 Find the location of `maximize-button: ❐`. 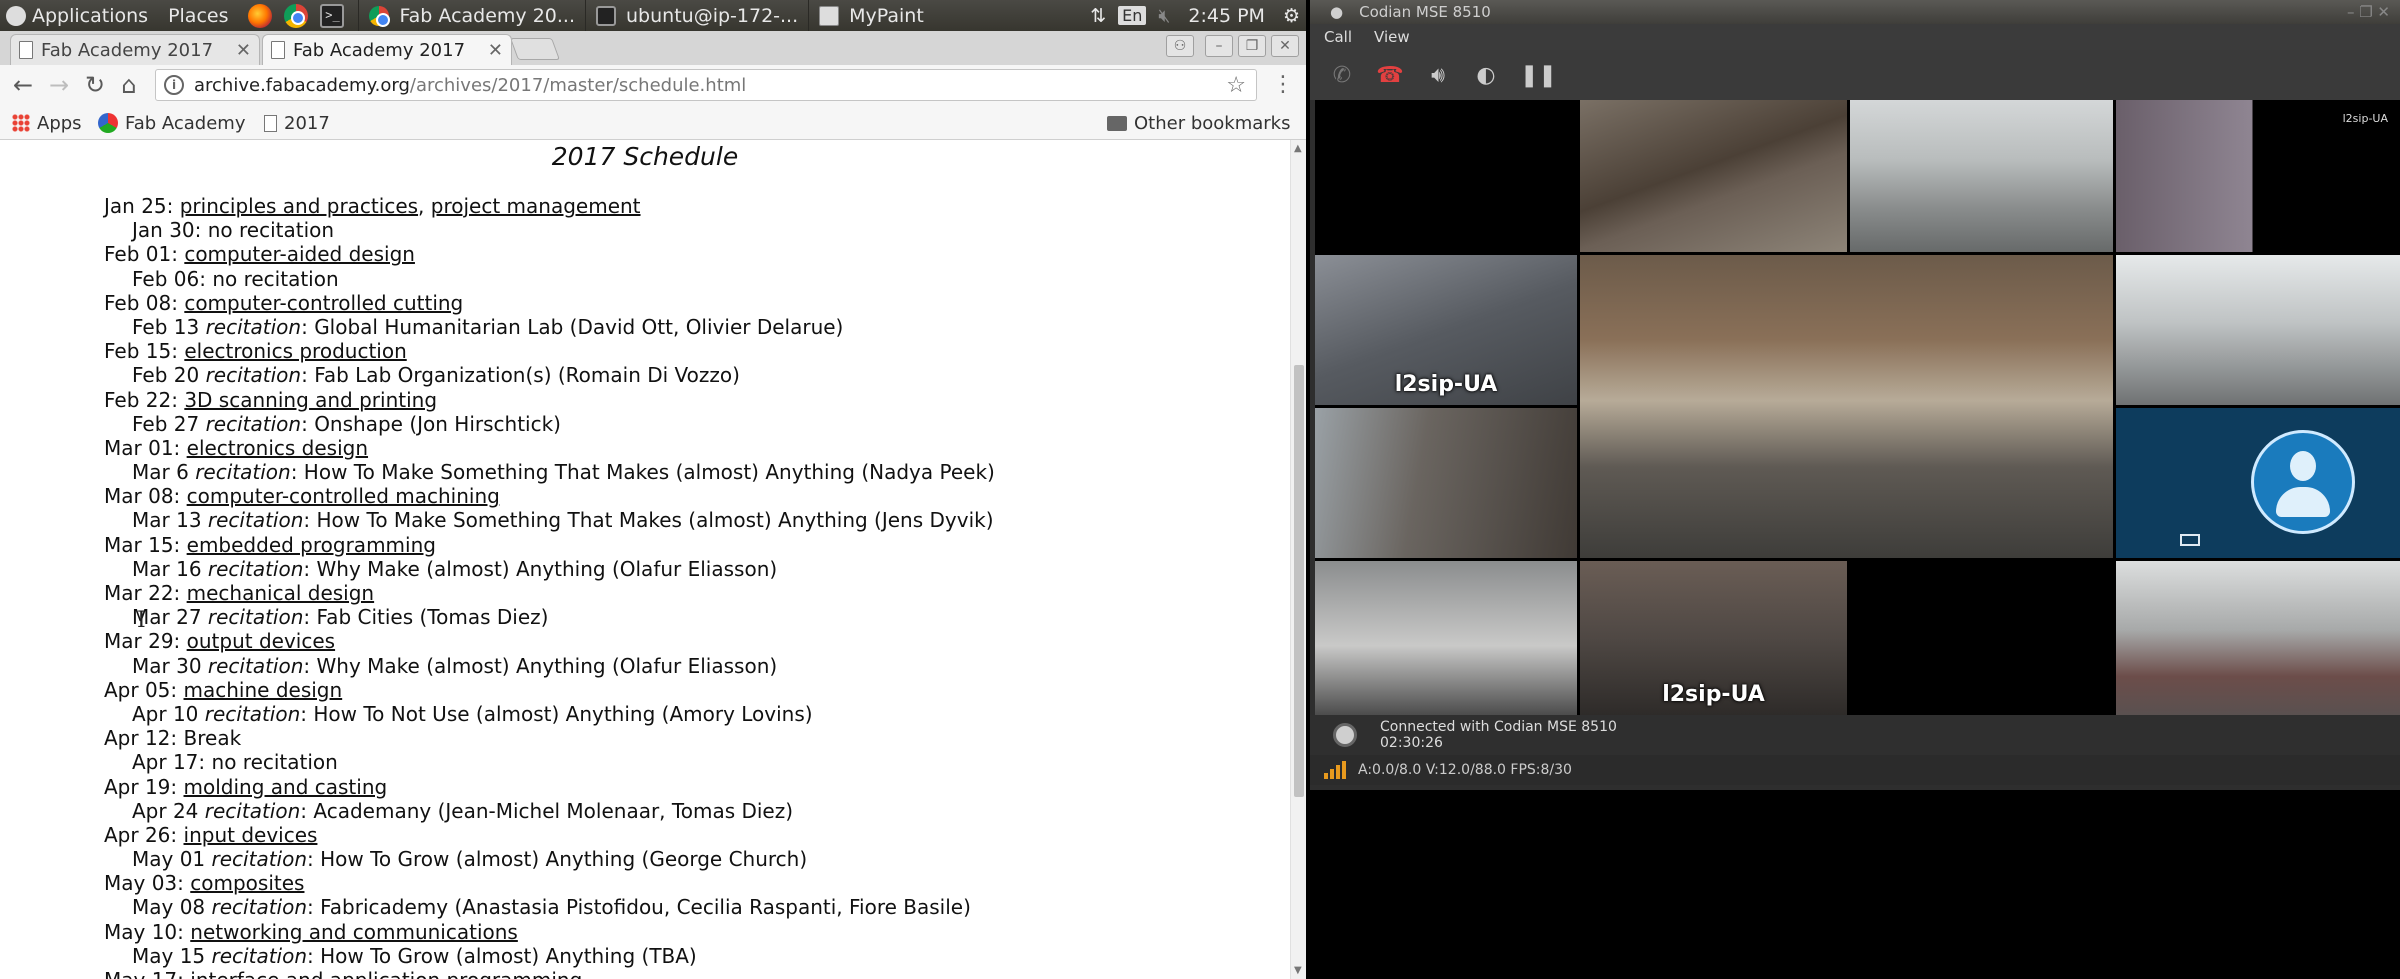

maximize-button: ❐ is located at coordinates (1252, 46).